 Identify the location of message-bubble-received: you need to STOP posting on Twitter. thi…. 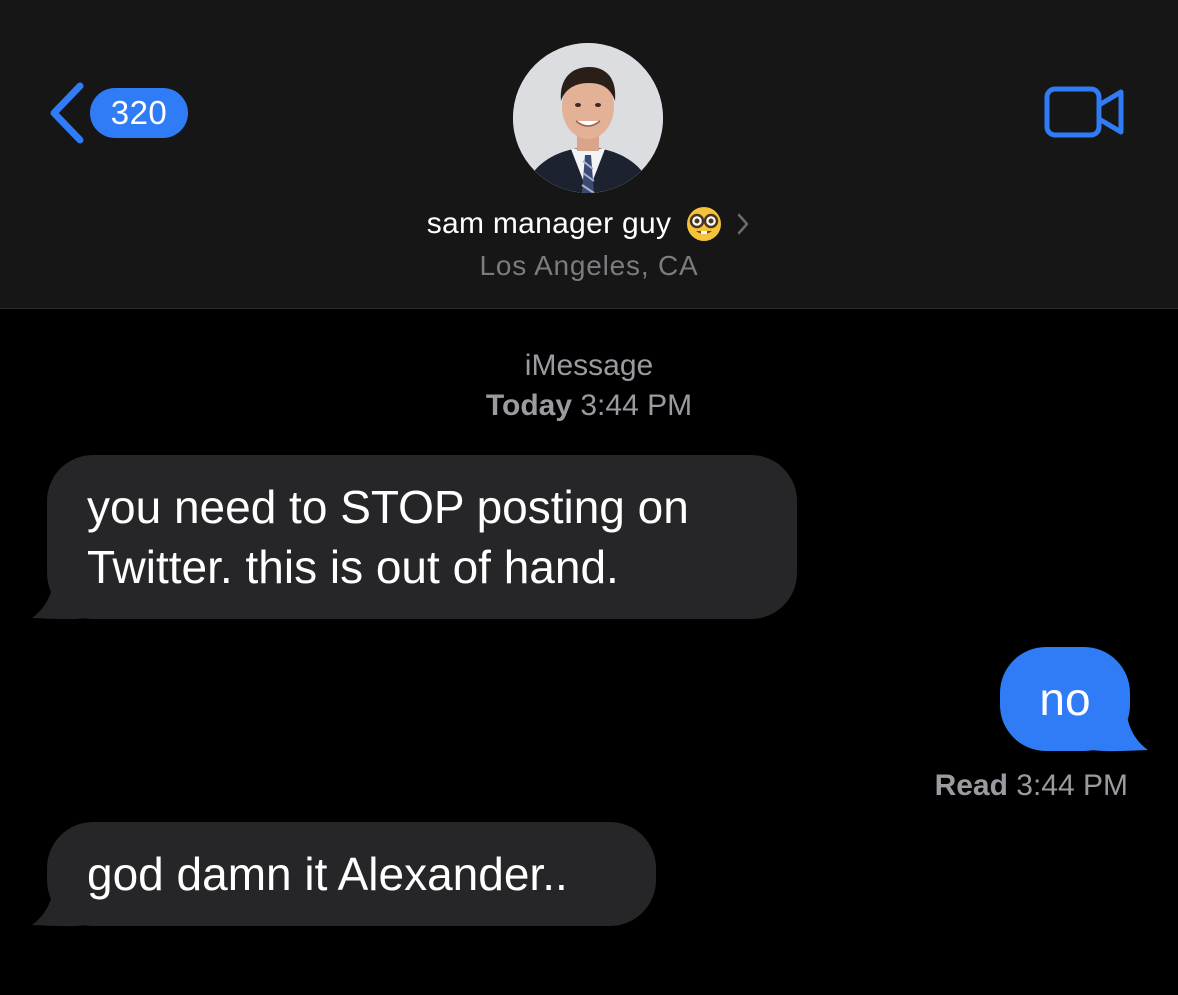
(422, 537).